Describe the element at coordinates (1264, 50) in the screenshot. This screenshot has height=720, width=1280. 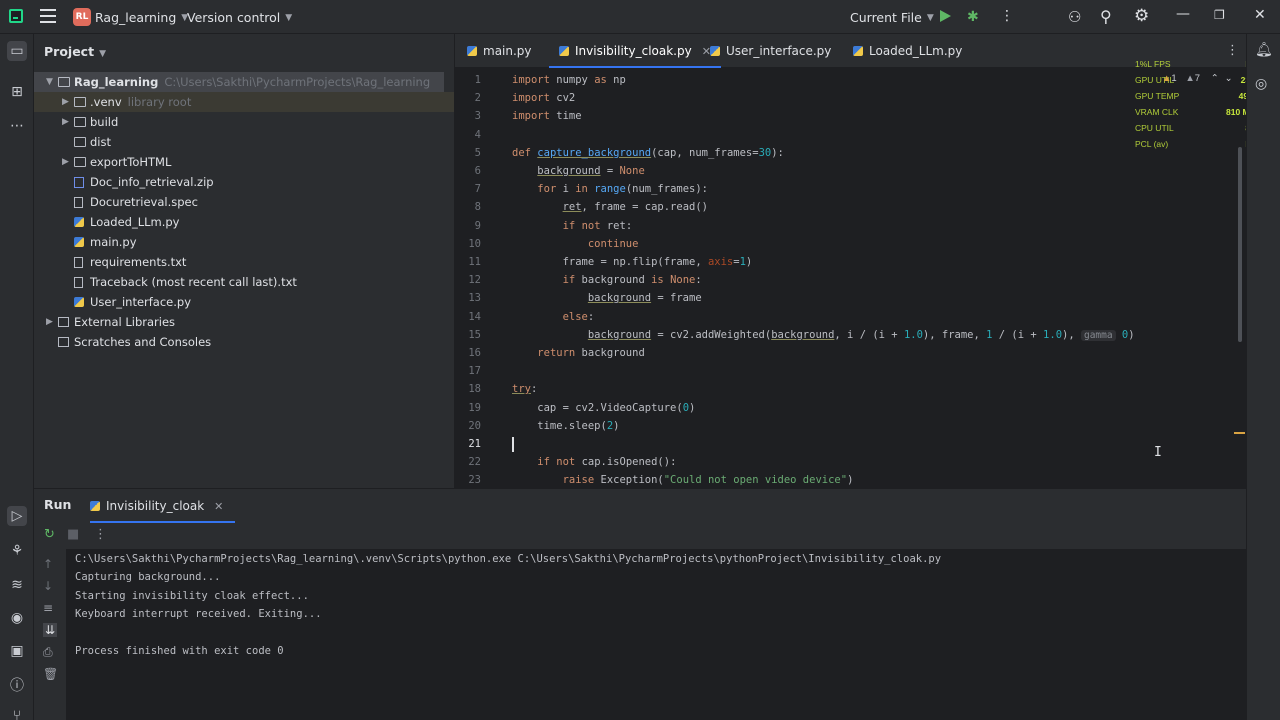
I see `notifications-icon: 🔔︎` at that location.